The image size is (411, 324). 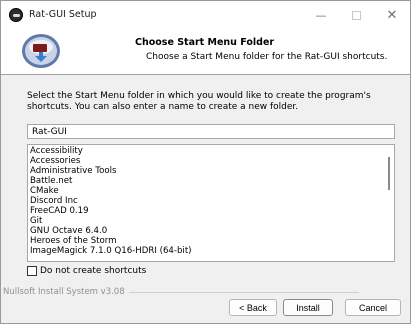 I want to click on branding-footer: Nullsoft Install System v3.08, so click(x=181, y=292).